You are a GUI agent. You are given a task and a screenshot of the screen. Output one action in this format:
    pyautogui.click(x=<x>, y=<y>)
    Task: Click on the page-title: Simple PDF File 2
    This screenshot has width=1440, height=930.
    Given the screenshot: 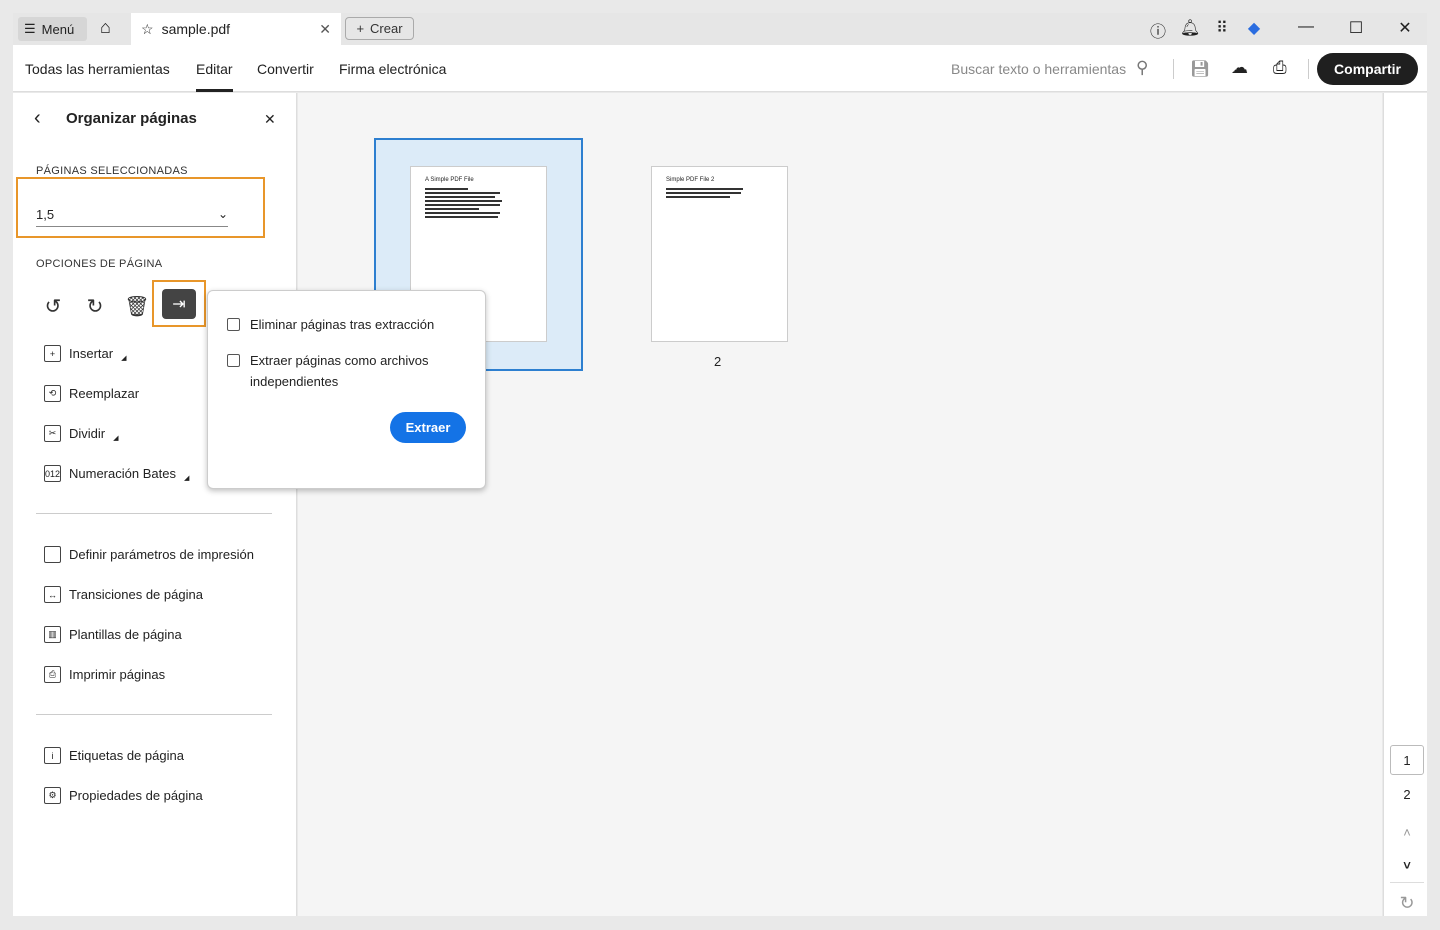 What is the action you would take?
    pyautogui.click(x=690, y=180)
    